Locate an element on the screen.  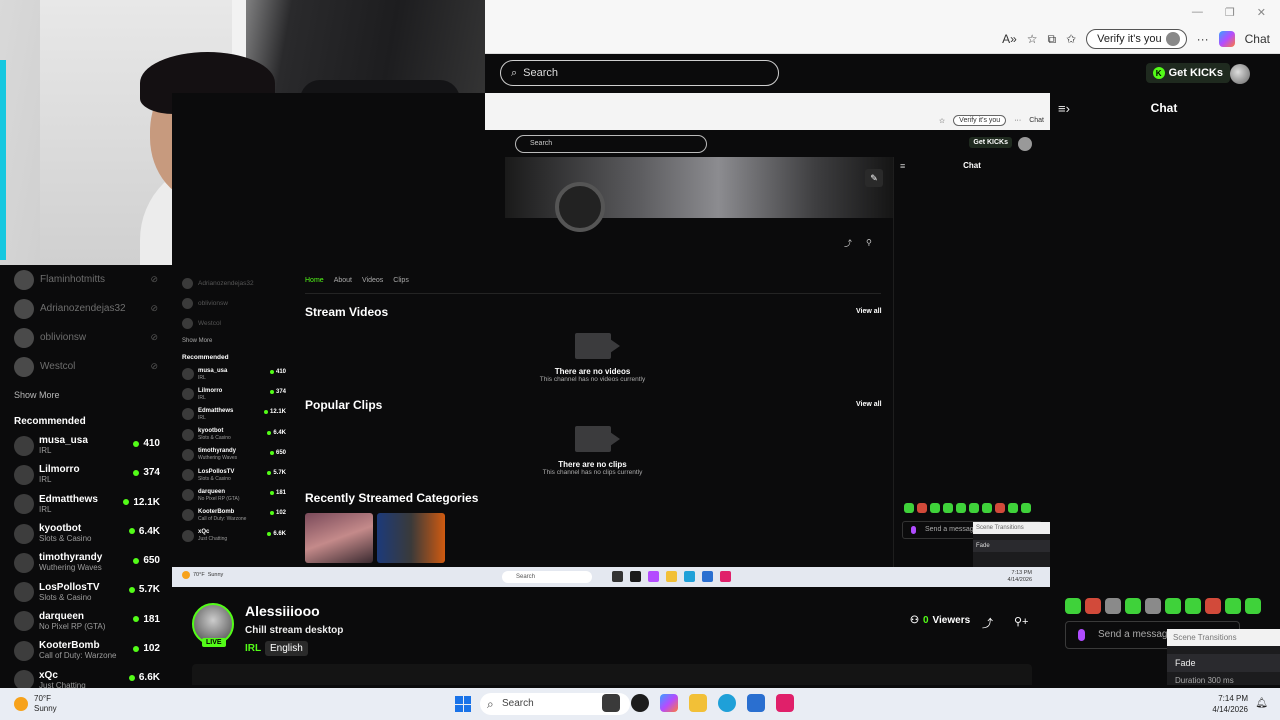
stream-inner-emote-bar is located at coordinates (967, 508).